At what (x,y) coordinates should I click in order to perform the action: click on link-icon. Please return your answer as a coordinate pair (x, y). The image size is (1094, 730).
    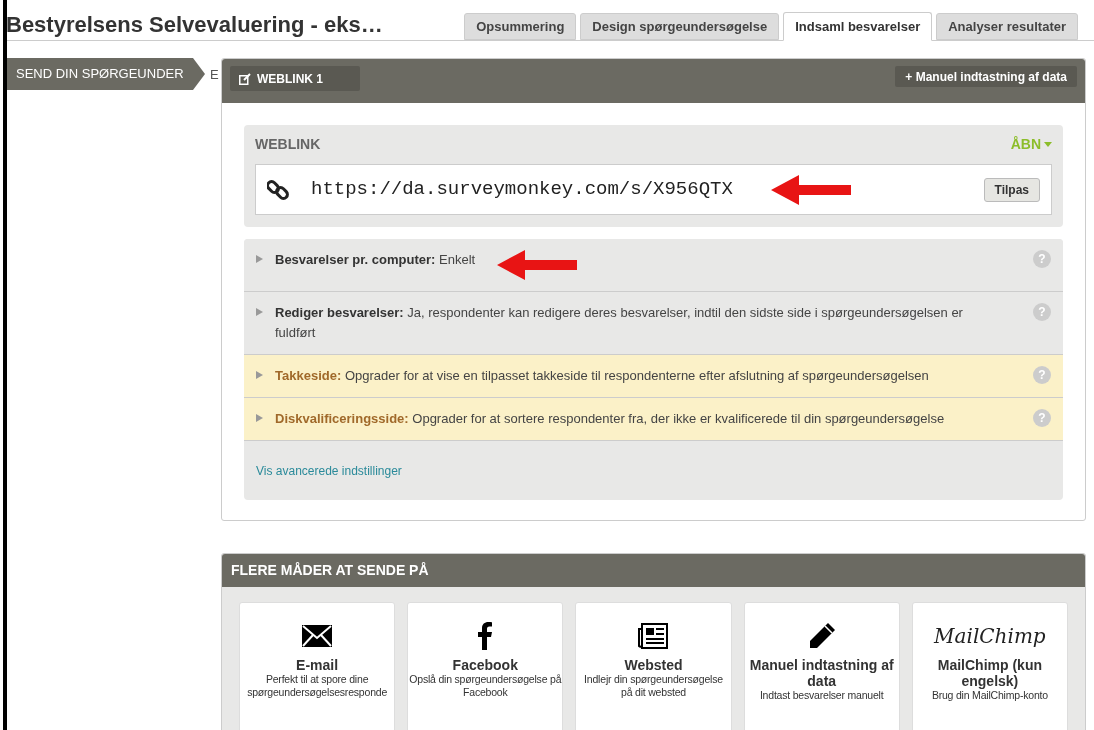
    Looking at the image, I should click on (278, 189).